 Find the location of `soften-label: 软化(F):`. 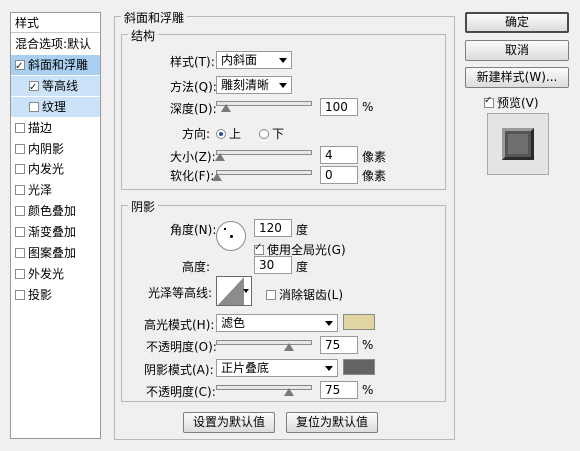

soften-label: 软化(F): is located at coordinates (192, 176).